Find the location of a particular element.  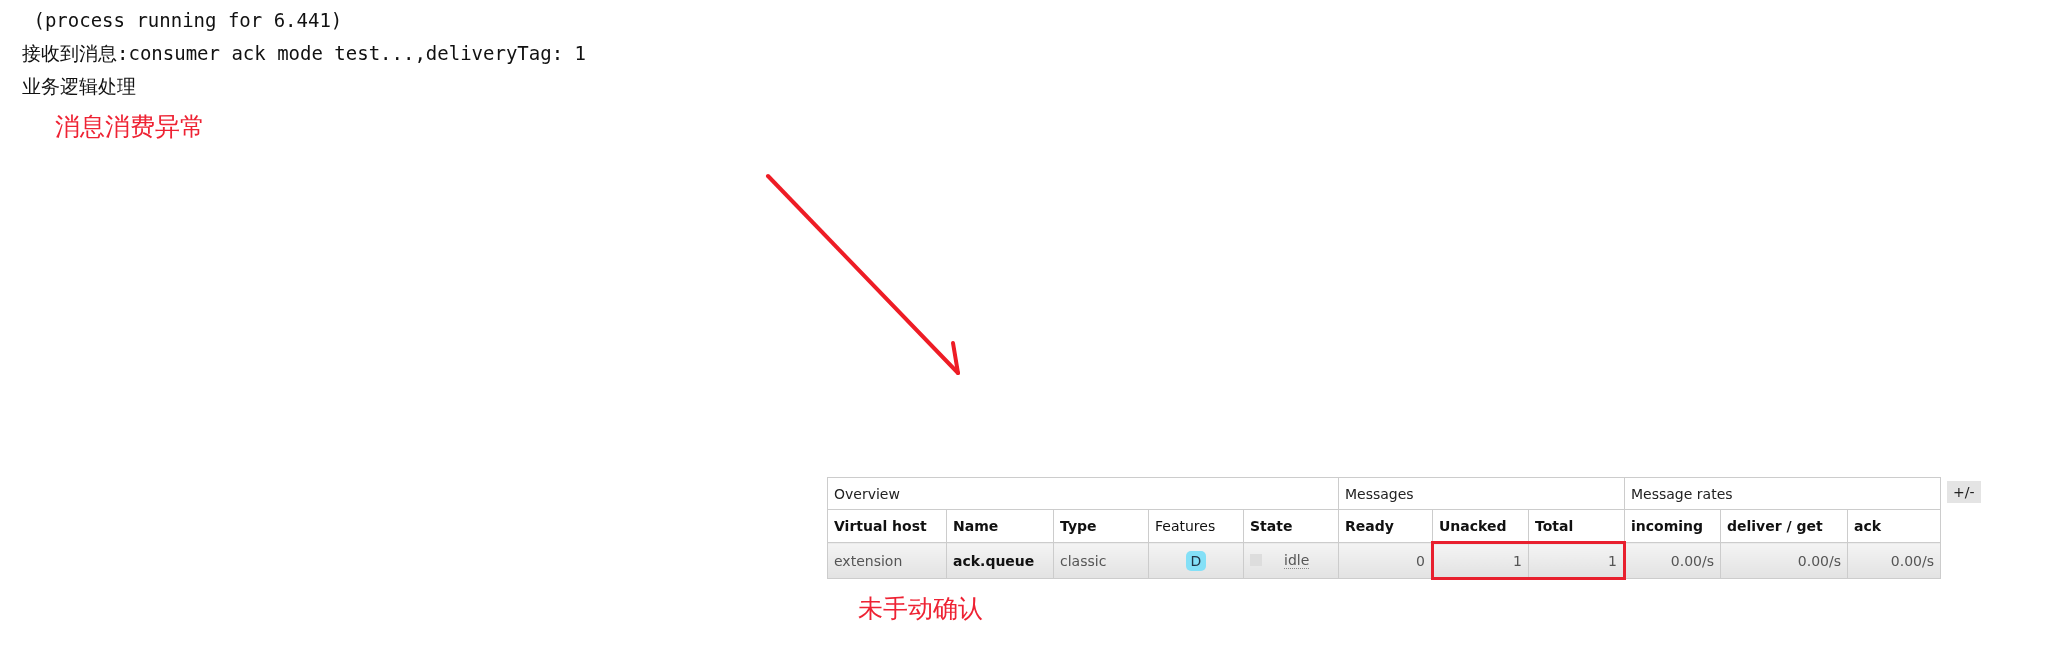

column-group-header: Messages is located at coordinates (1481, 493).